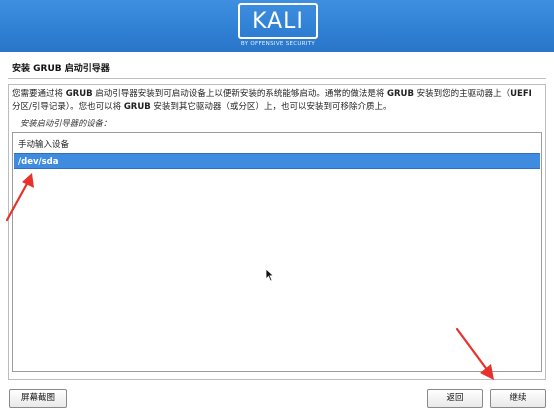 Image resolution: width=554 pixels, height=415 pixels. What do you see at coordinates (66, 123) in the screenshot?
I see `device-list-label: 安装启动引导器的设备：` at bounding box center [66, 123].